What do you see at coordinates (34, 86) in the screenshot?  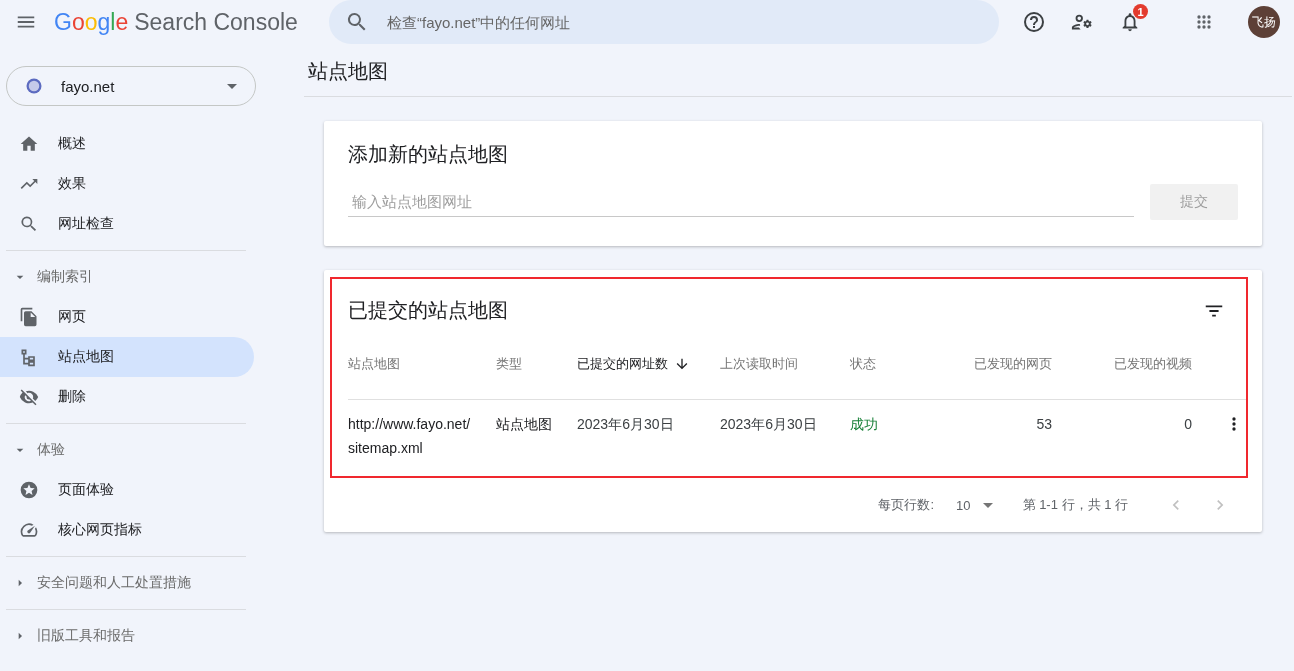 I see `globe-icon` at bounding box center [34, 86].